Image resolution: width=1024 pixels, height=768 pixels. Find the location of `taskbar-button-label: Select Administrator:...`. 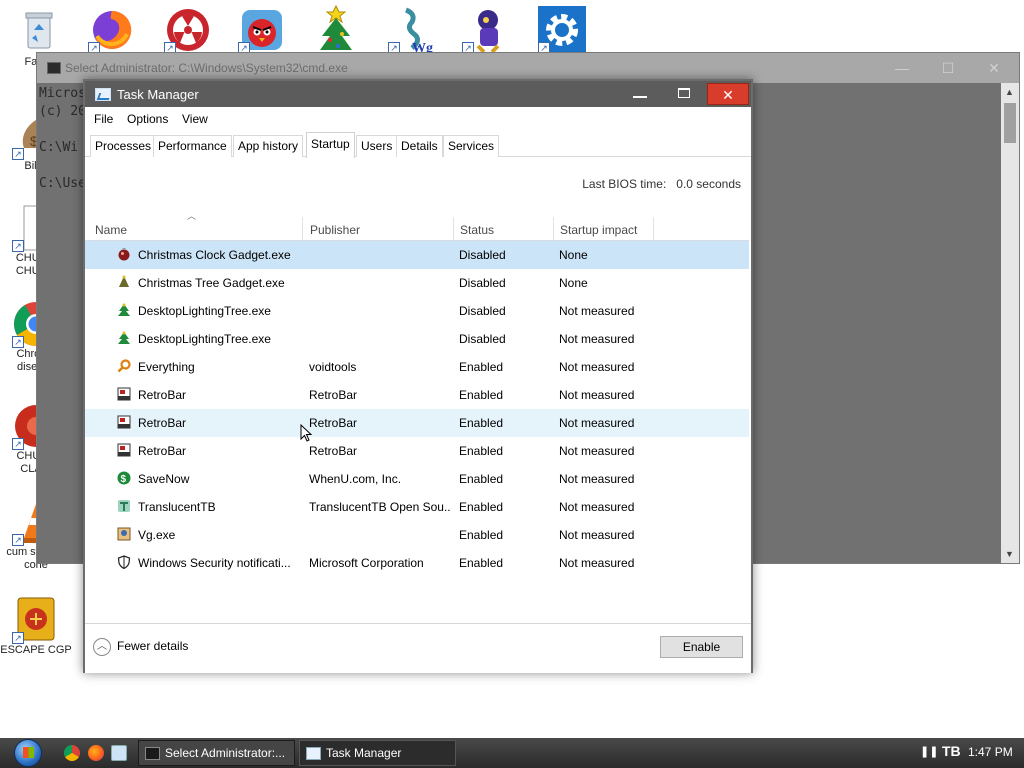

taskbar-button-label: Select Administrator:... is located at coordinates (225, 753).